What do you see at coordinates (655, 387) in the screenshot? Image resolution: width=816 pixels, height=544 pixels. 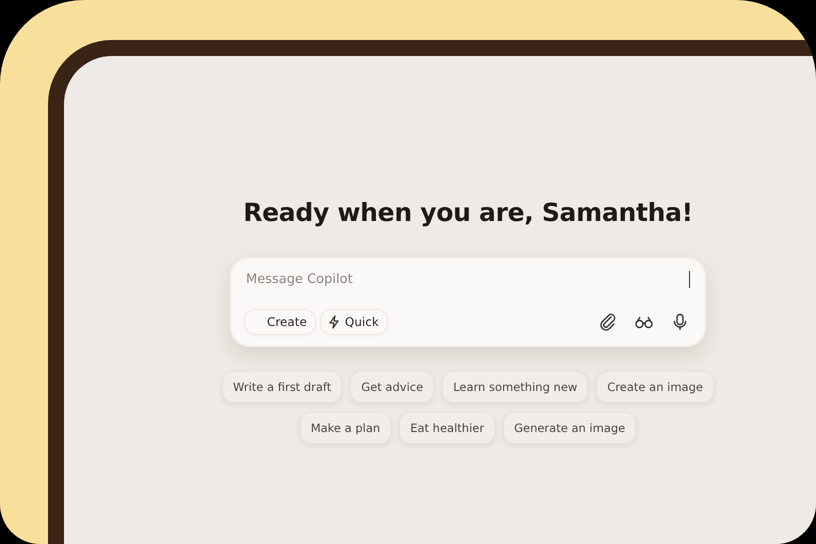 I see `suggestion-chip: Create an image` at bounding box center [655, 387].